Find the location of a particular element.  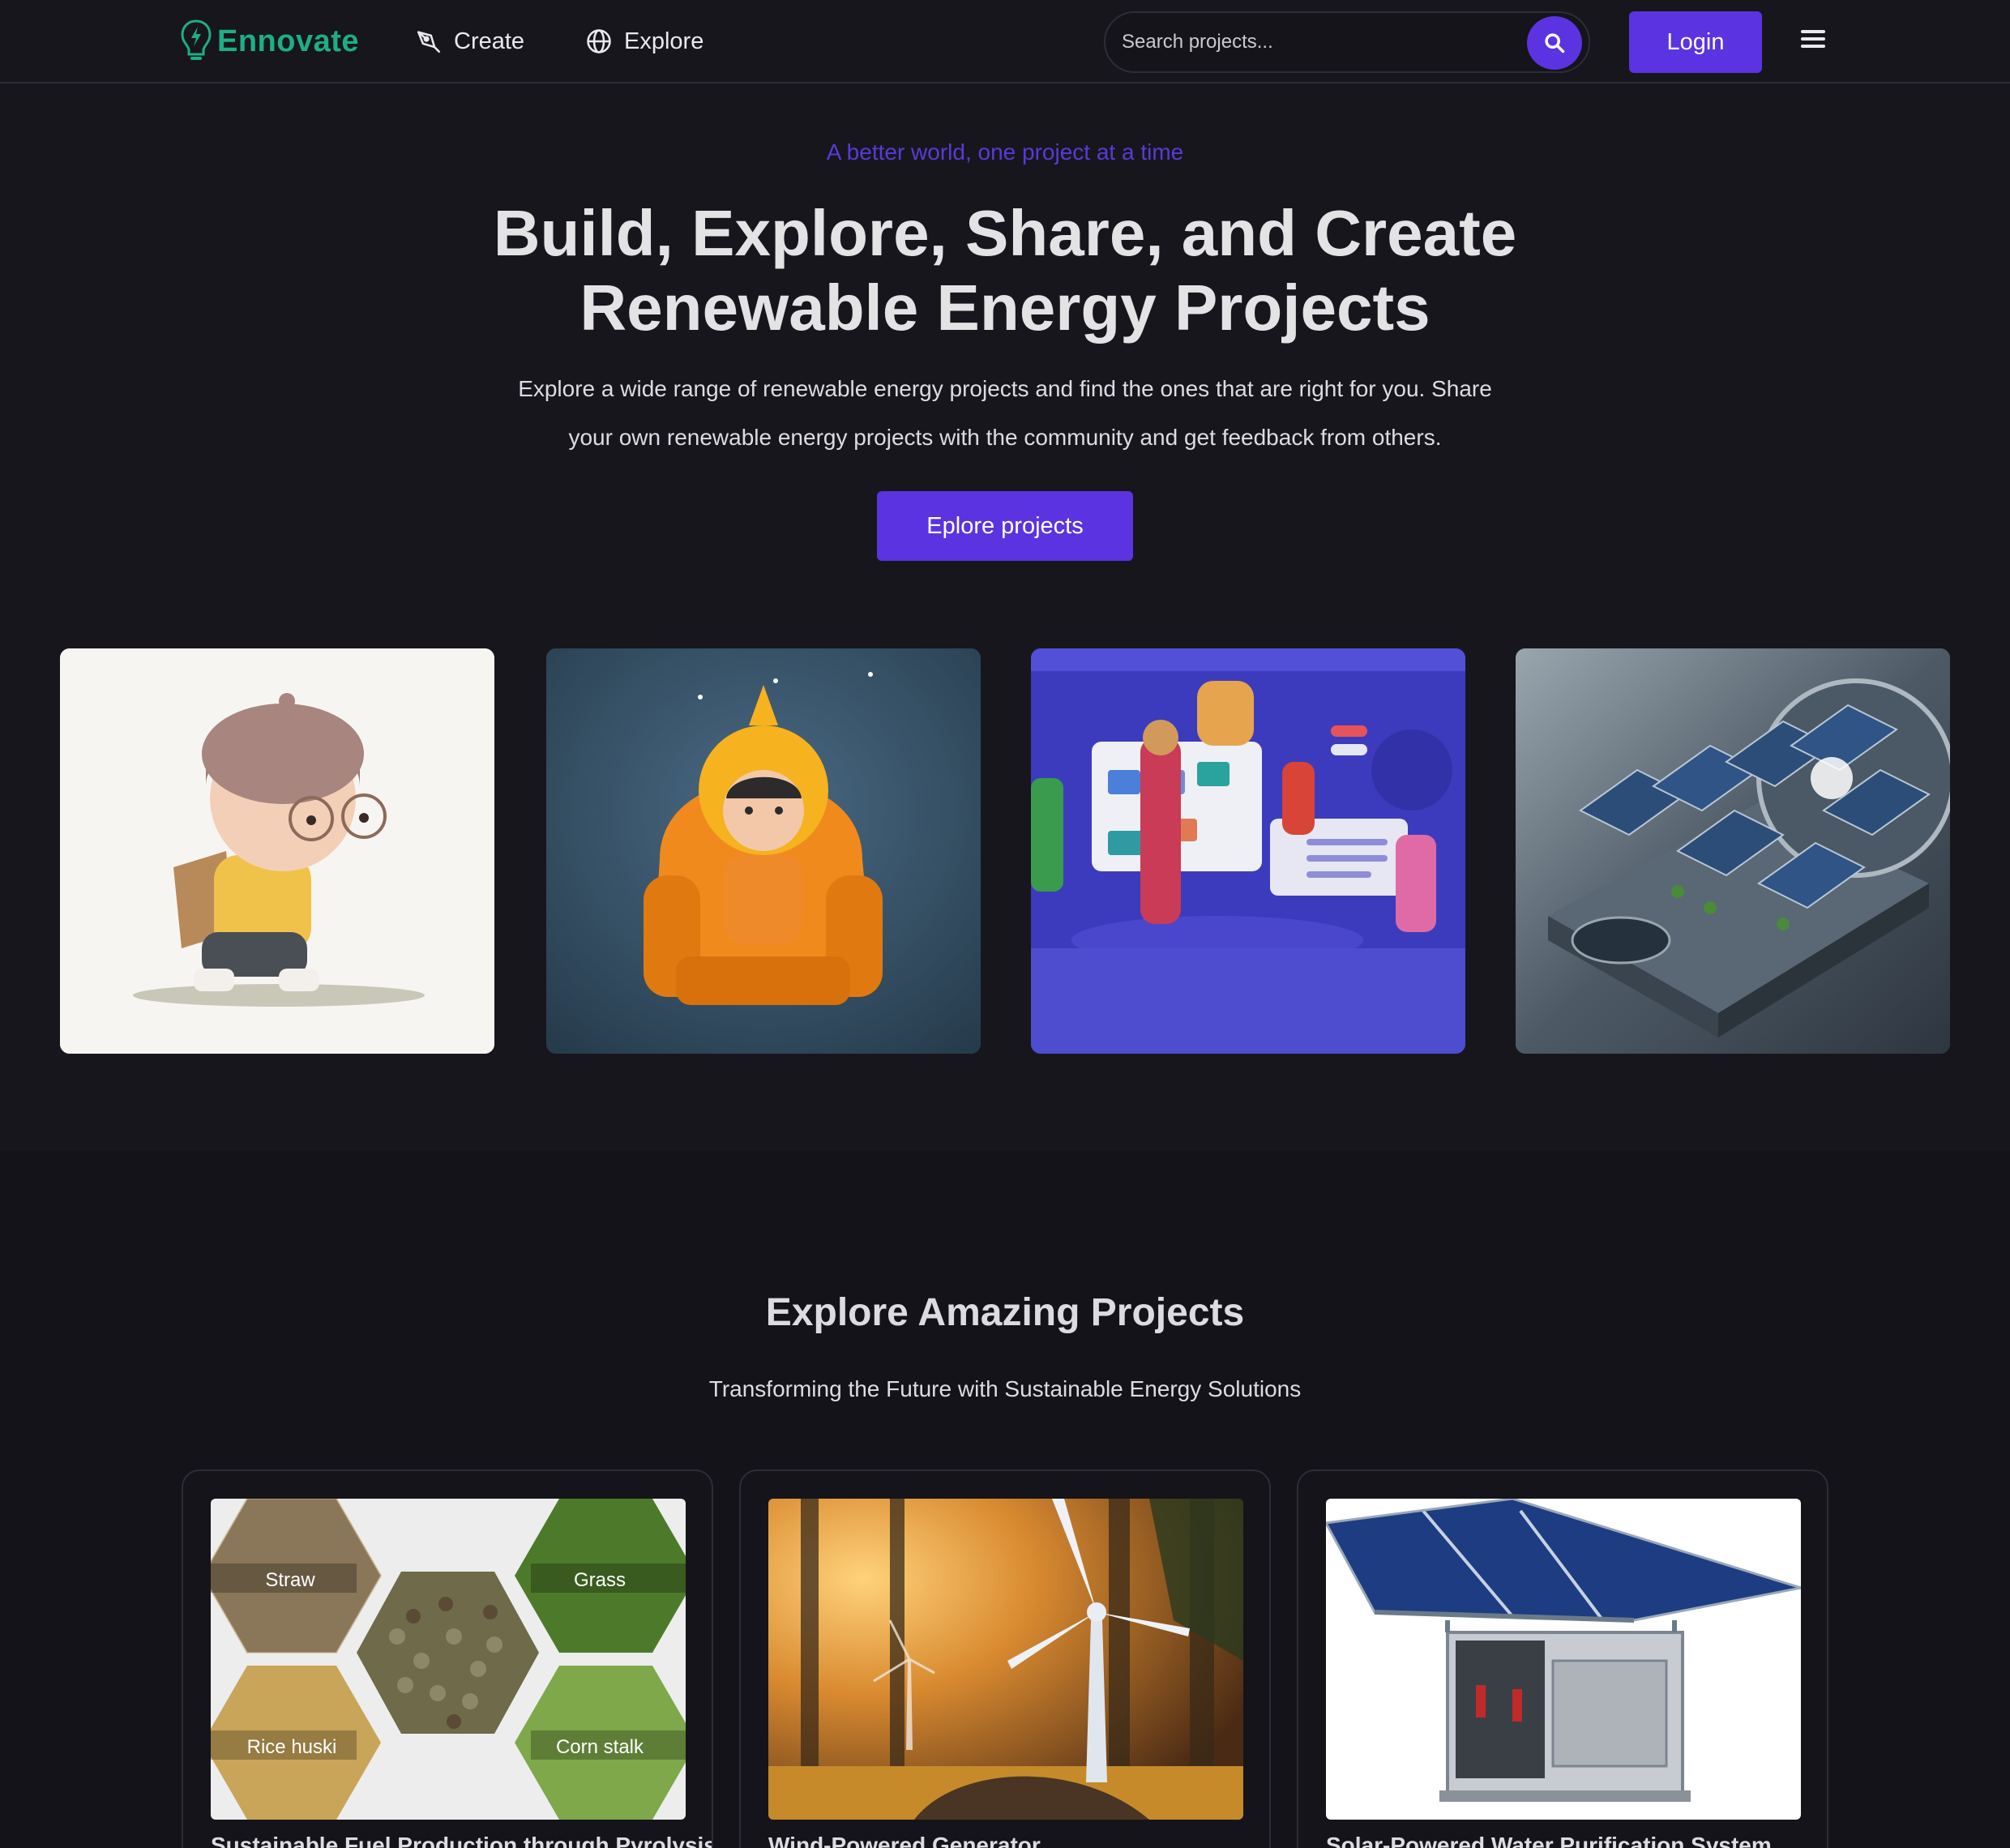

nav-create-link: Create is located at coordinates (469, 41).